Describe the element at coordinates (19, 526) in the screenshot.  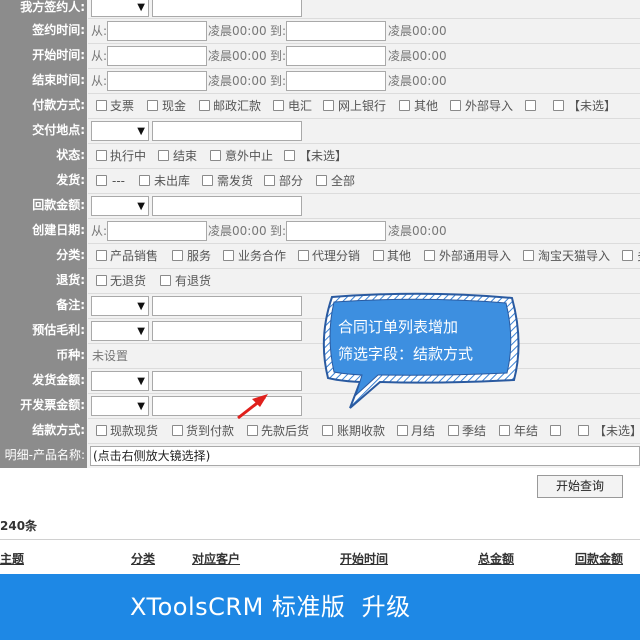
I see `result-count: 240条` at that location.